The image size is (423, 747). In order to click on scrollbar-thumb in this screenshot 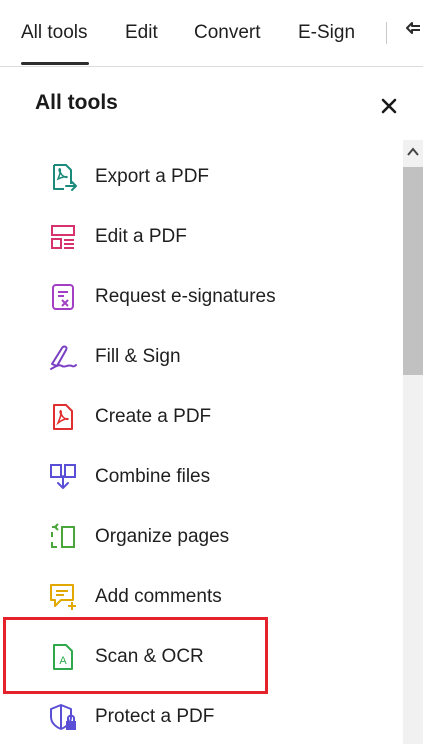, I will do `click(413, 271)`.